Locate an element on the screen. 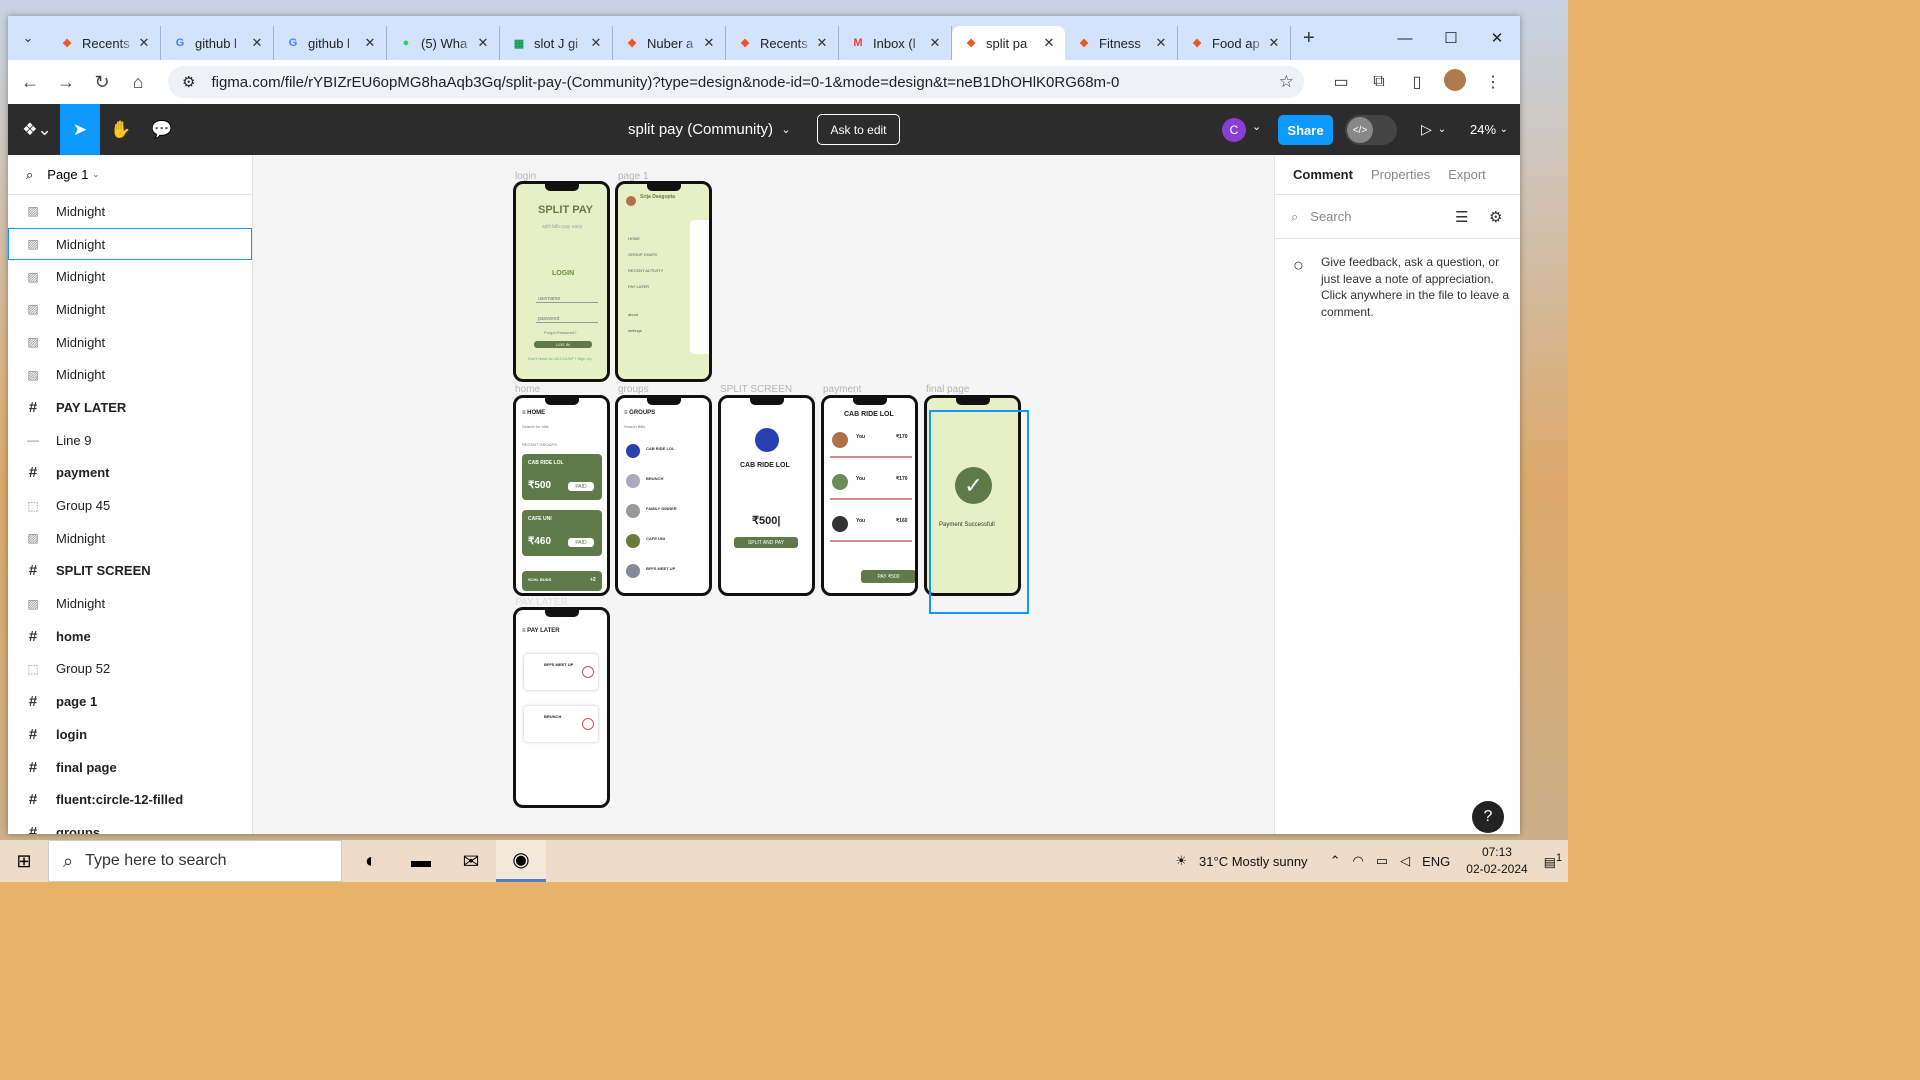  layer-item: # login is located at coordinates (130, 734).